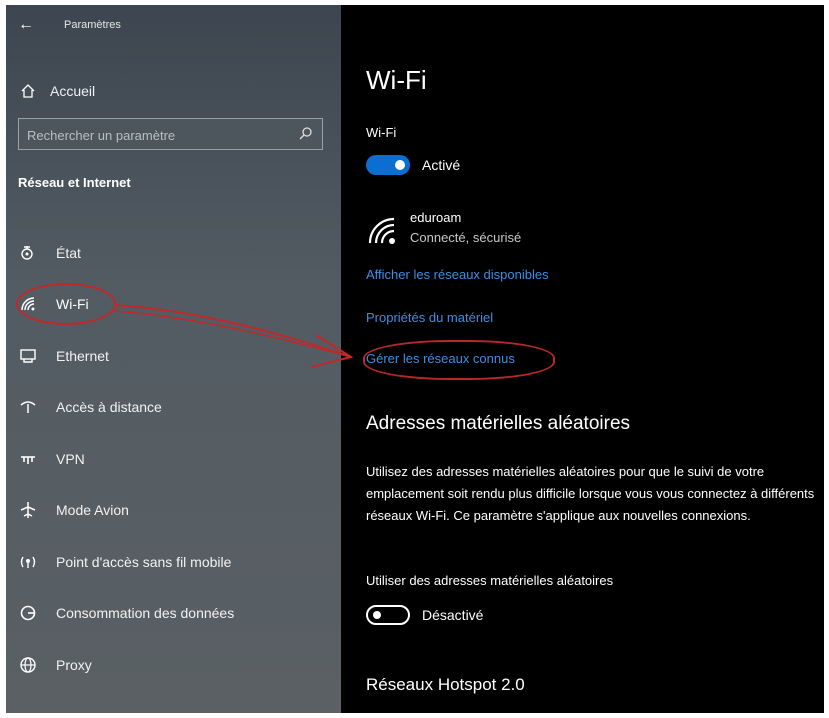 Image resolution: width=829 pixels, height=718 pixels. I want to click on sidebar-item-label: Consommation des données, so click(145, 613).